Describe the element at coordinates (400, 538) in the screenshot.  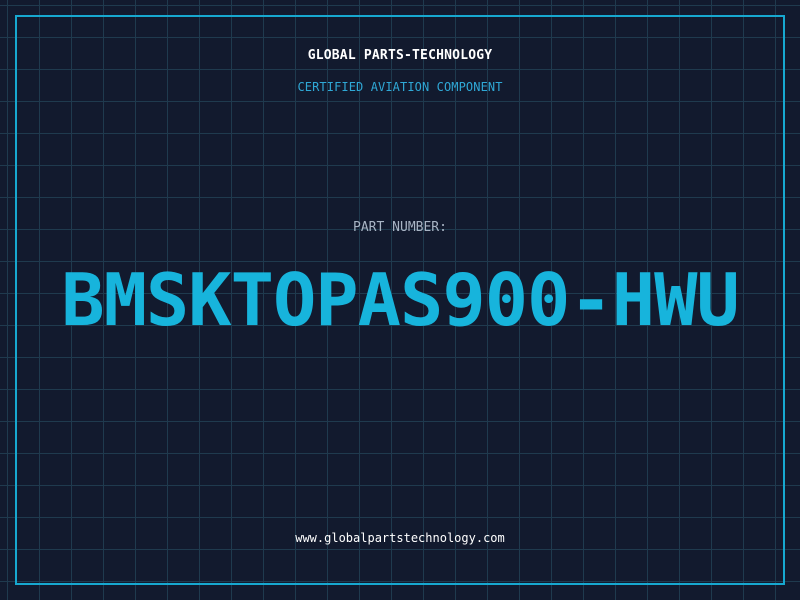
I see `website-url: www.globalpartstechnology.com` at that location.